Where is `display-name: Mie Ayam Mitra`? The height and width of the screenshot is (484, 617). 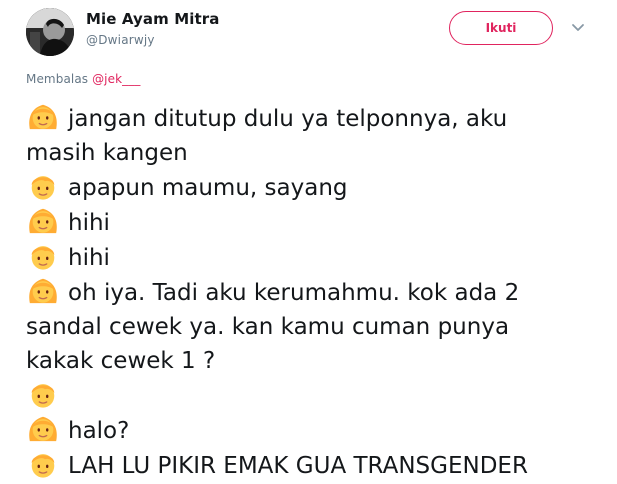 display-name: Mie Ayam Mitra is located at coordinates (152, 19).